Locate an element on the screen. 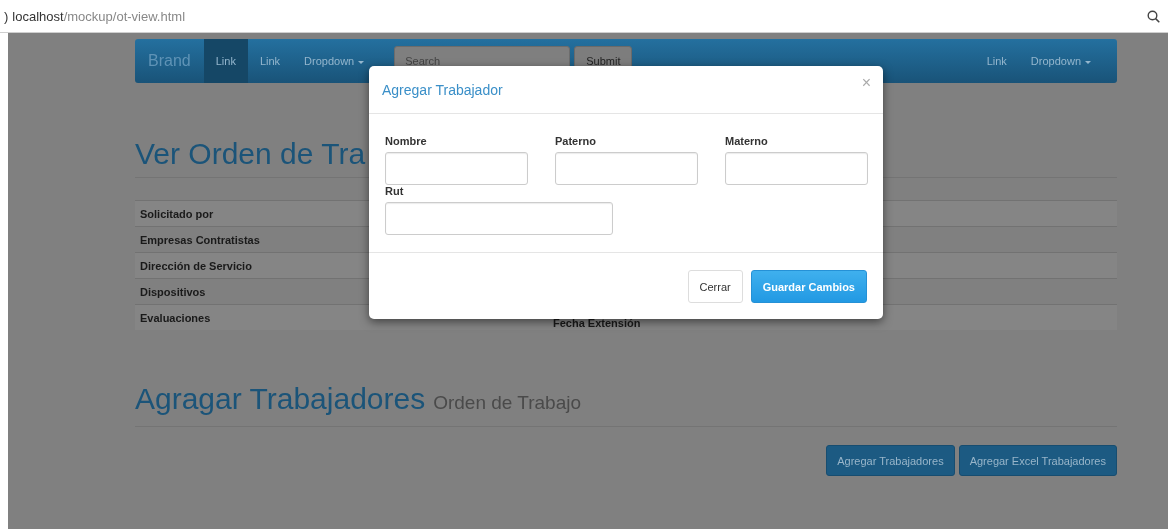 The width and height of the screenshot is (1168, 529). field-label: Paterno is located at coordinates (576, 141).